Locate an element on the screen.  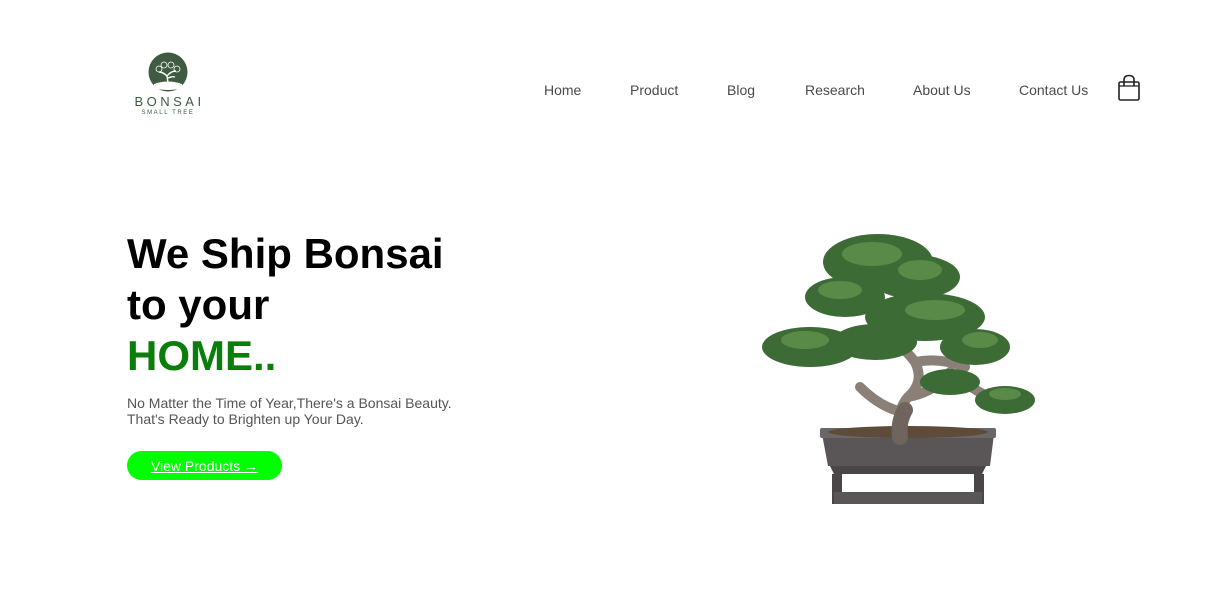
shopping-bag-icon is located at coordinates (1129, 88).